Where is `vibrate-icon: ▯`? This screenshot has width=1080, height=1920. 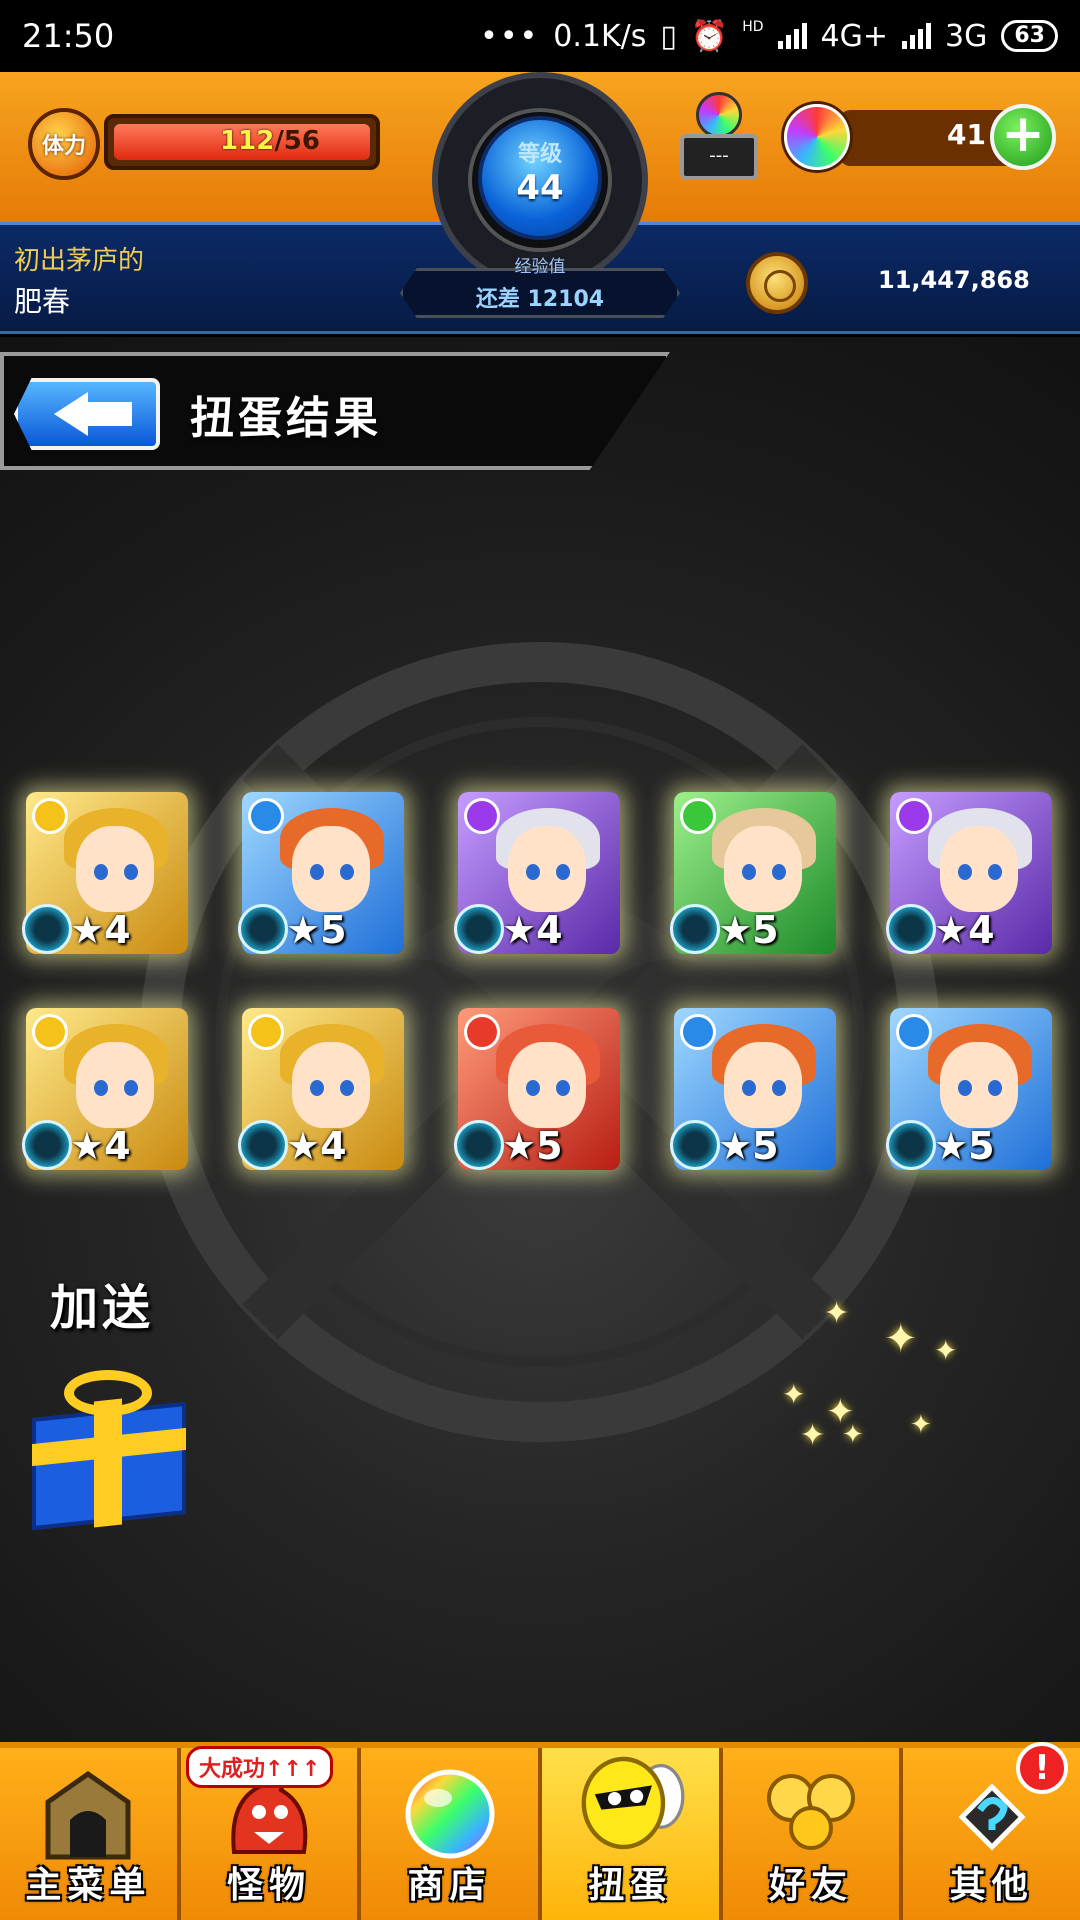 vibrate-icon: ▯ is located at coordinates (668, 36).